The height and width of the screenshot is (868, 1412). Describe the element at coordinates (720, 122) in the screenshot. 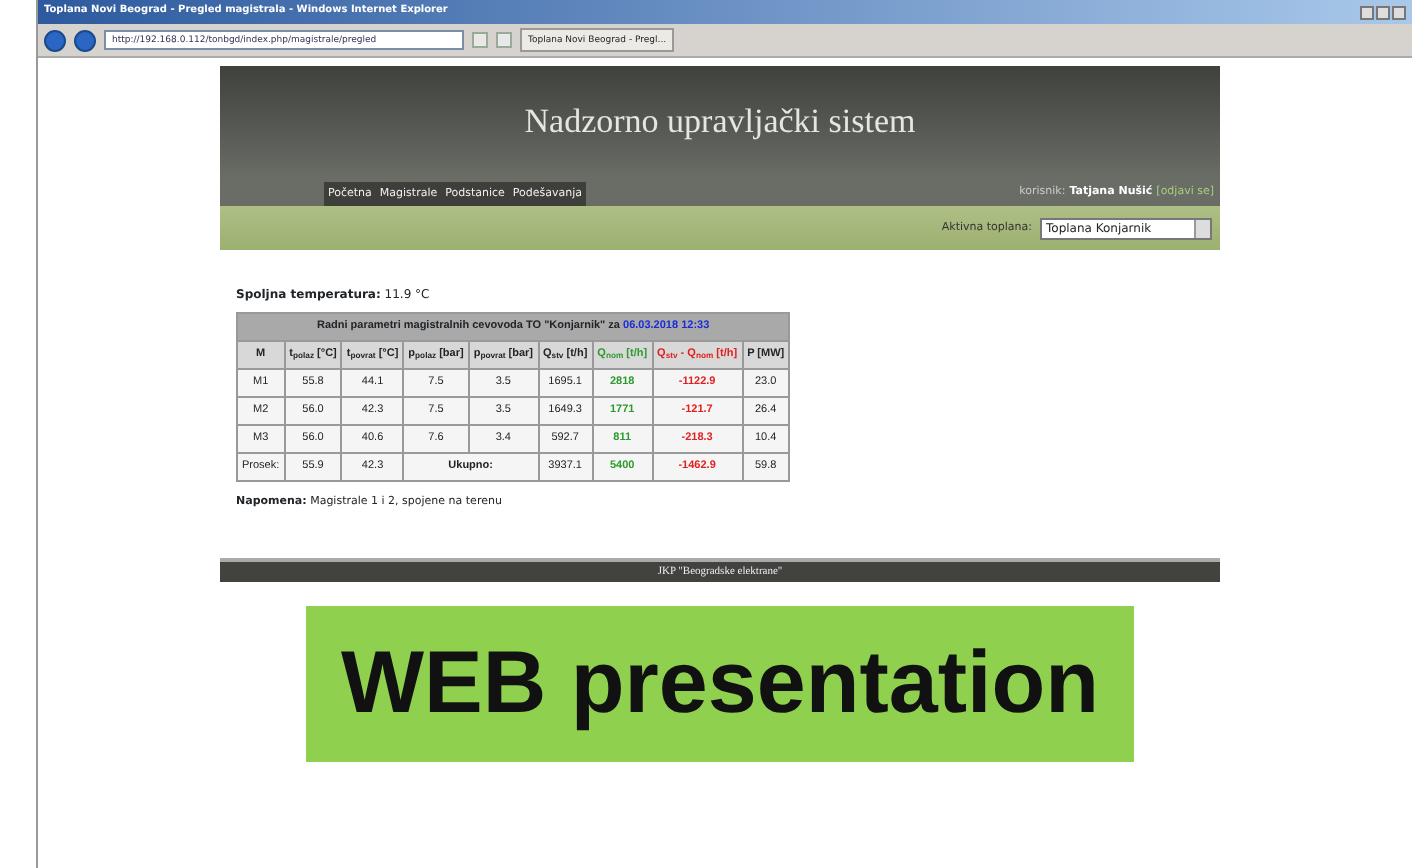

I see `site-title: Nadzorno upravljački sistem` at that location.